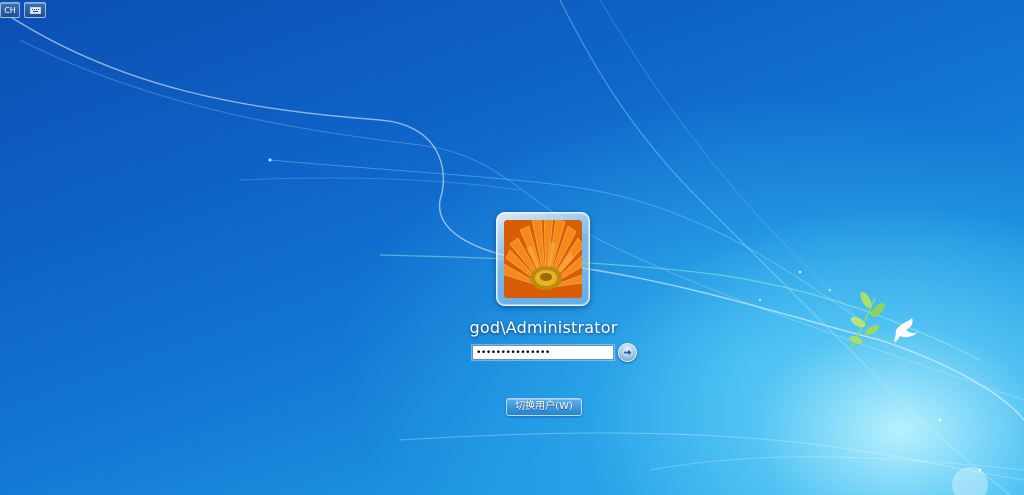 This screenshot has height=495, width=1024. What do you see at coordinates (543, 352) in the screenshot?
I see `password-field` at bounding box center [543, 352].